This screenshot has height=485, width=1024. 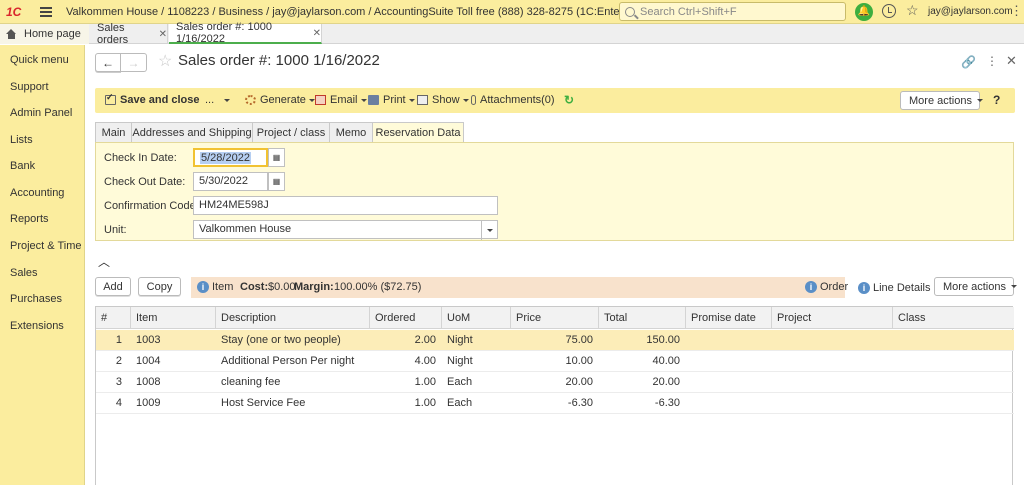 I want to click on check-in-date-value: 5/28/2022, so click(x=225, y=158).